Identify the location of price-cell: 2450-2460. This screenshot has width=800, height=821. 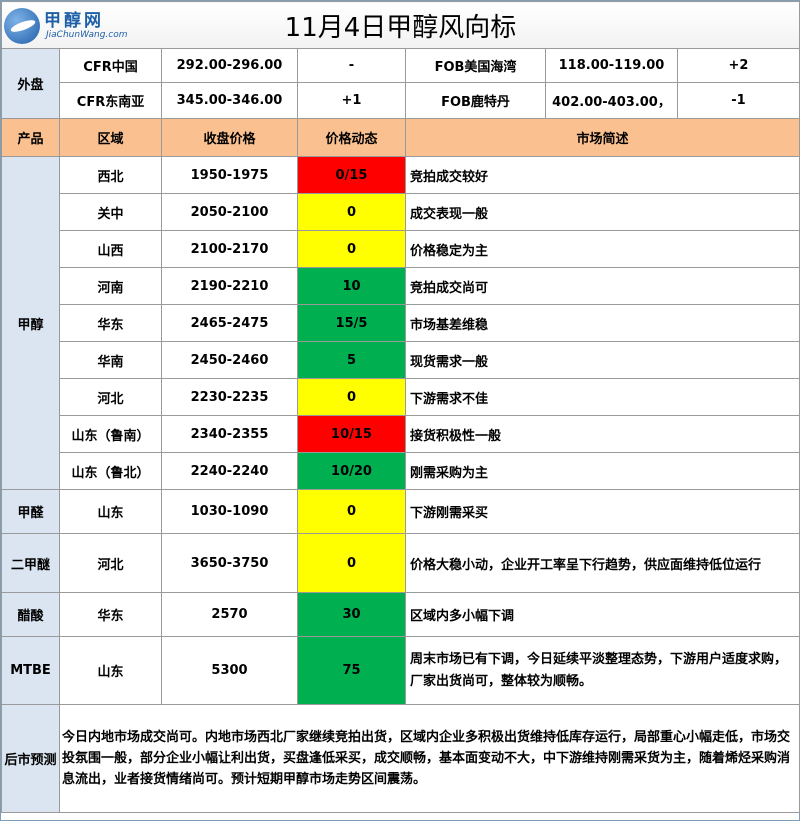
(229, 360).